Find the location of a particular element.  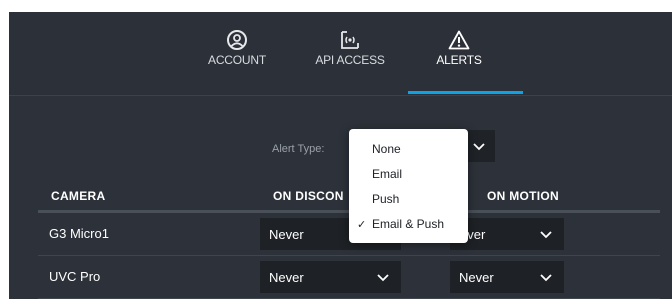

tab-api-access: API ACCESS is located at coordinates (350, 53).